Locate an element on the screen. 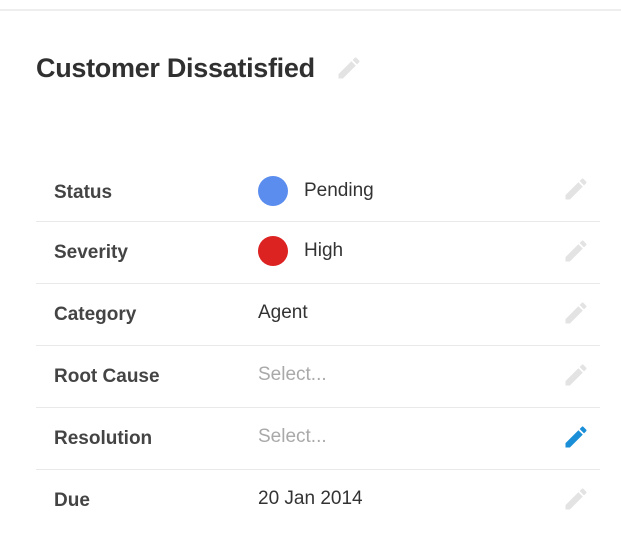 This screenshot has width=621, height=546. title-row: Customer Dissatisfied is located at coordinates (199, 68).